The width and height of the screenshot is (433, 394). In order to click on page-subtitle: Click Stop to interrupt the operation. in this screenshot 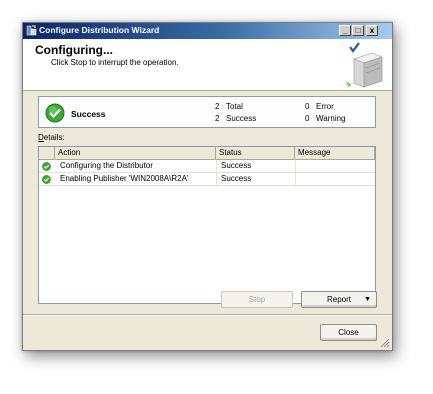, I will do `click(115, 62)`.